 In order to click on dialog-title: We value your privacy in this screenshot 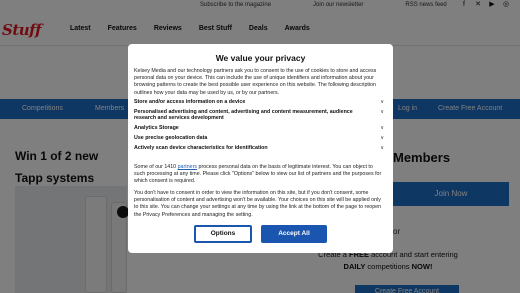, I will do `click(260, 58)`.